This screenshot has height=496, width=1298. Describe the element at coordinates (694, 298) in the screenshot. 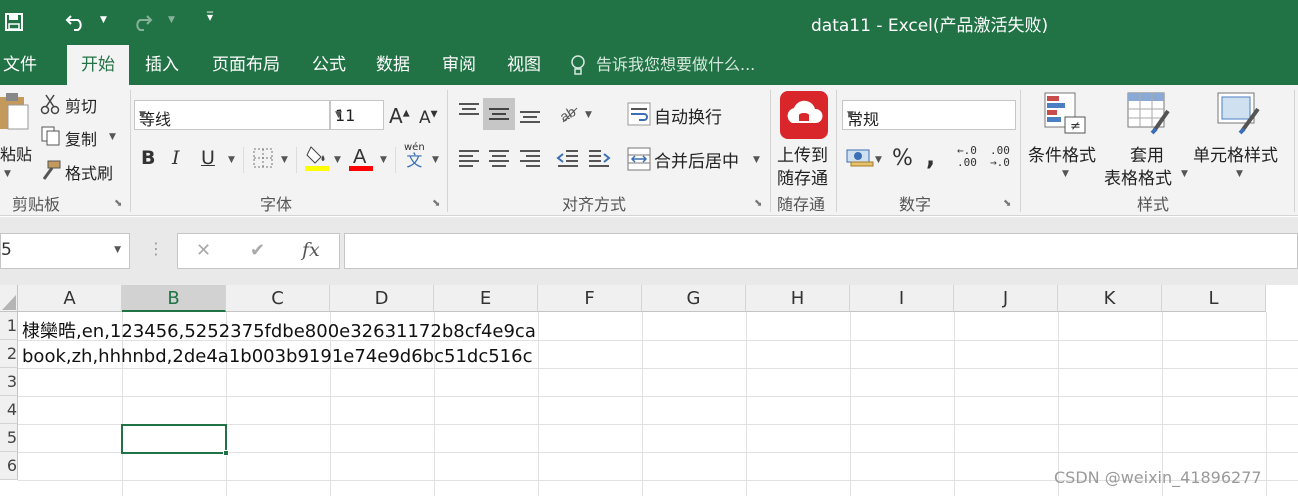

I see `column-header-g: G` at that location.